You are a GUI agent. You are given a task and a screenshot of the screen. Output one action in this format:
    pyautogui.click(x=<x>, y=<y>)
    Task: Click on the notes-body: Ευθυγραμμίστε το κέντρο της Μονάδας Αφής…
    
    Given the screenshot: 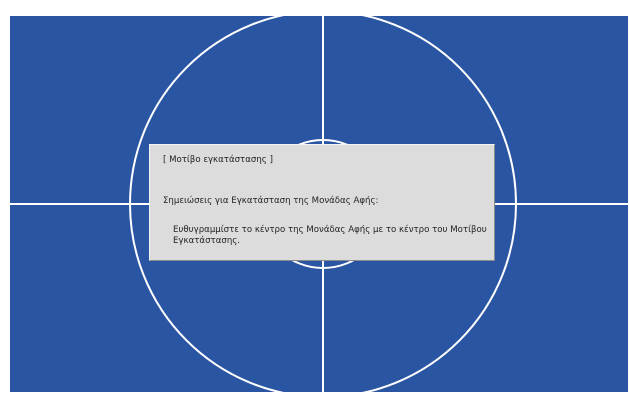 What is the action you would take?
    pyautogui.click(x=330, y=235)
    